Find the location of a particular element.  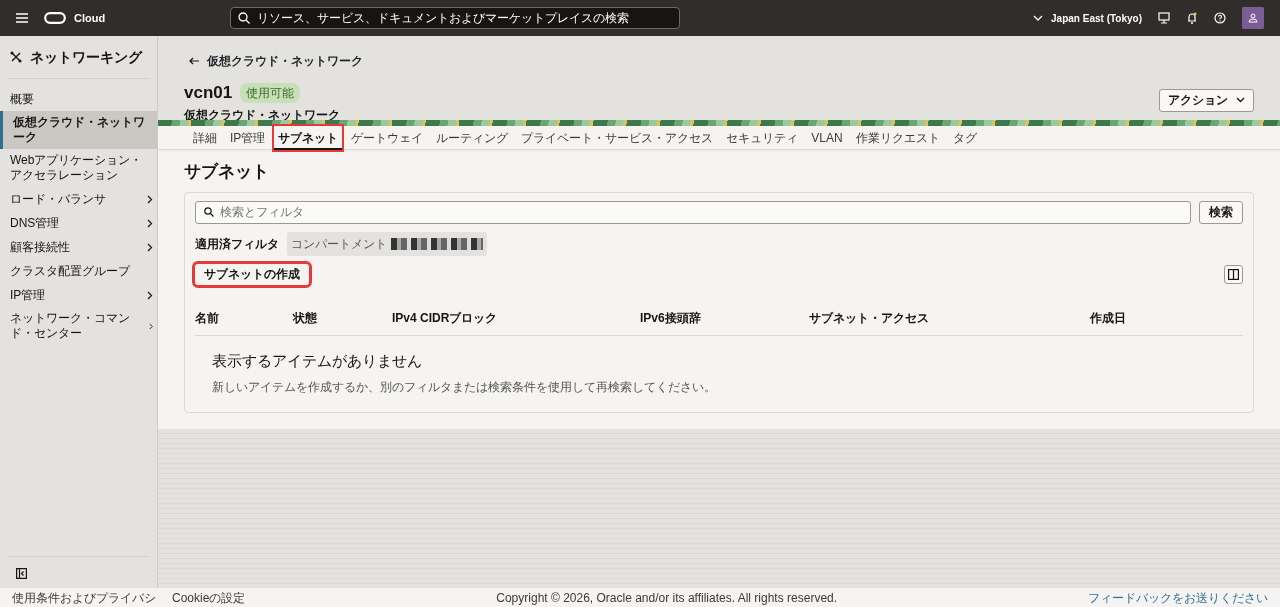

column-header: IPv4 CIDRブロック is located at coordinates (516, 317).